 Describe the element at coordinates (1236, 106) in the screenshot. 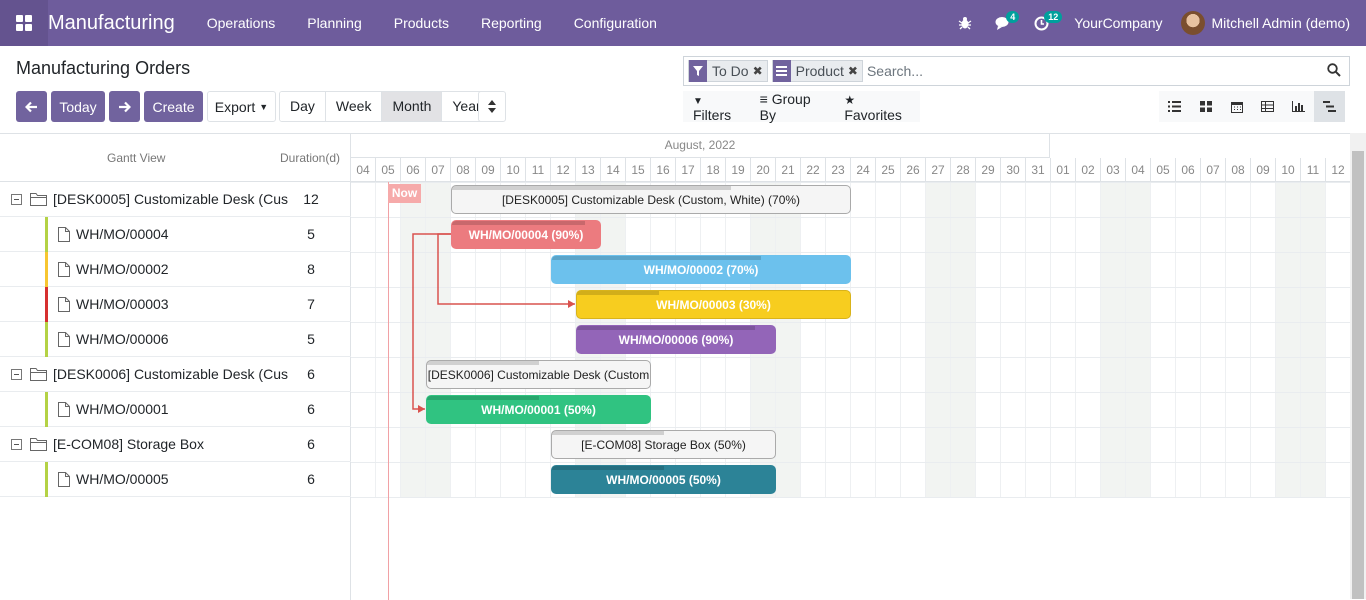

I see `calendar-view-icon` at that location.